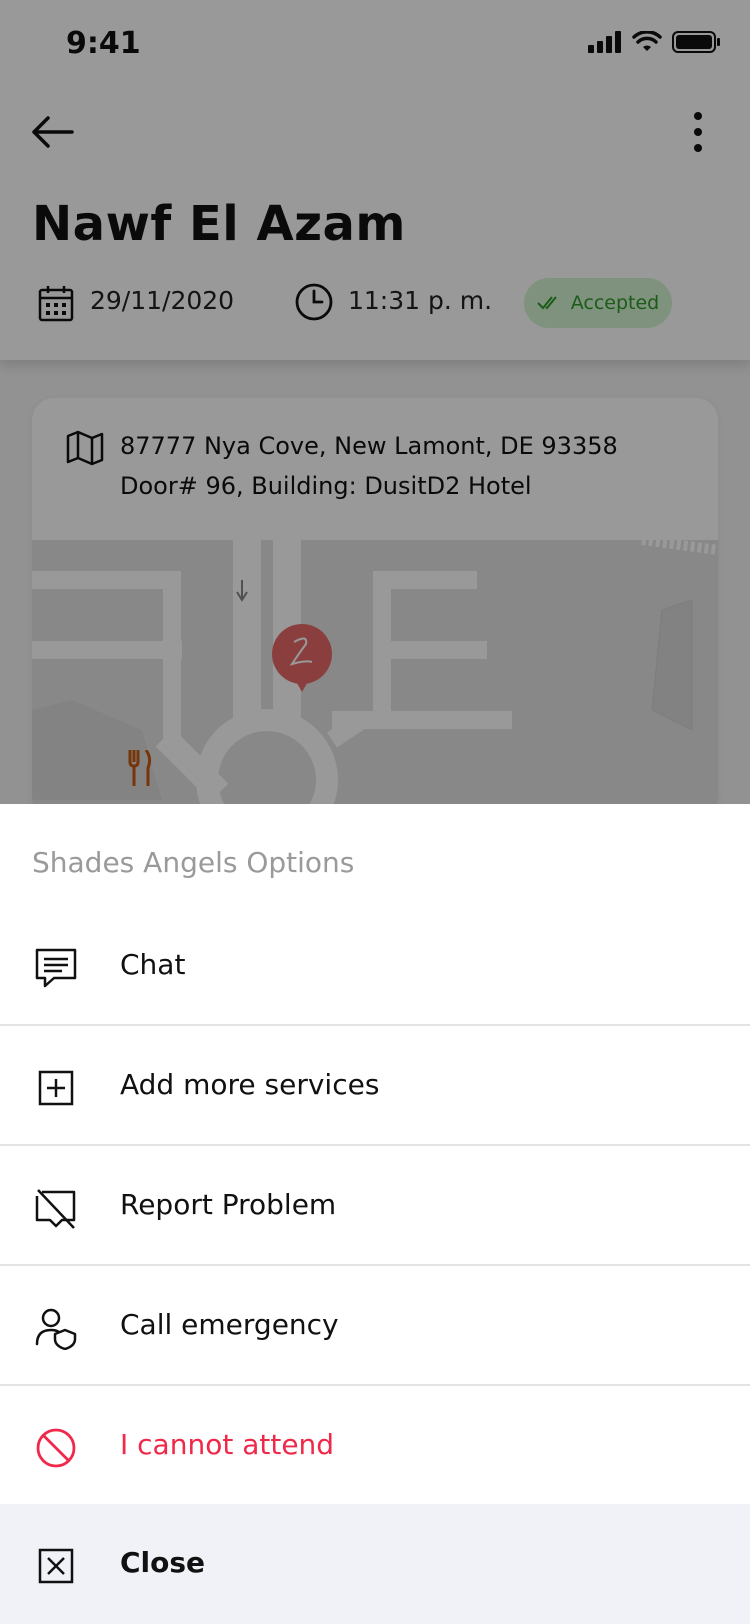  Describe the element at coordinates (153, 964) in the screenshot. I see `option-label: Chat` at that location.